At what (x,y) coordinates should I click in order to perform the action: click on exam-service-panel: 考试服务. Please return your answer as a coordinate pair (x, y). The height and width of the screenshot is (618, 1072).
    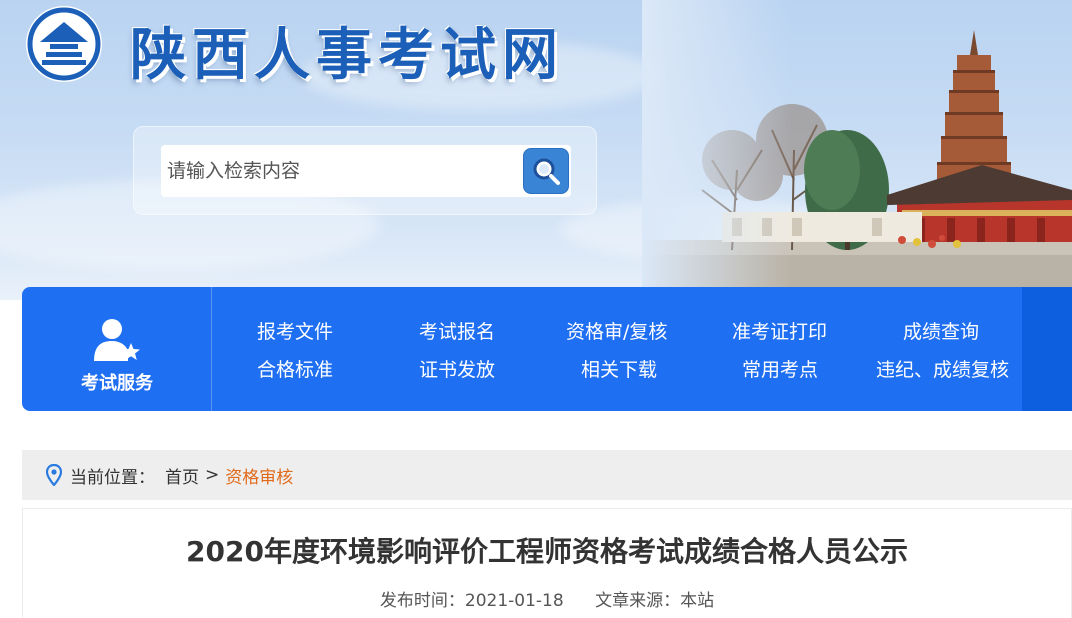
    Looking at the image, I should click on (117, 349).